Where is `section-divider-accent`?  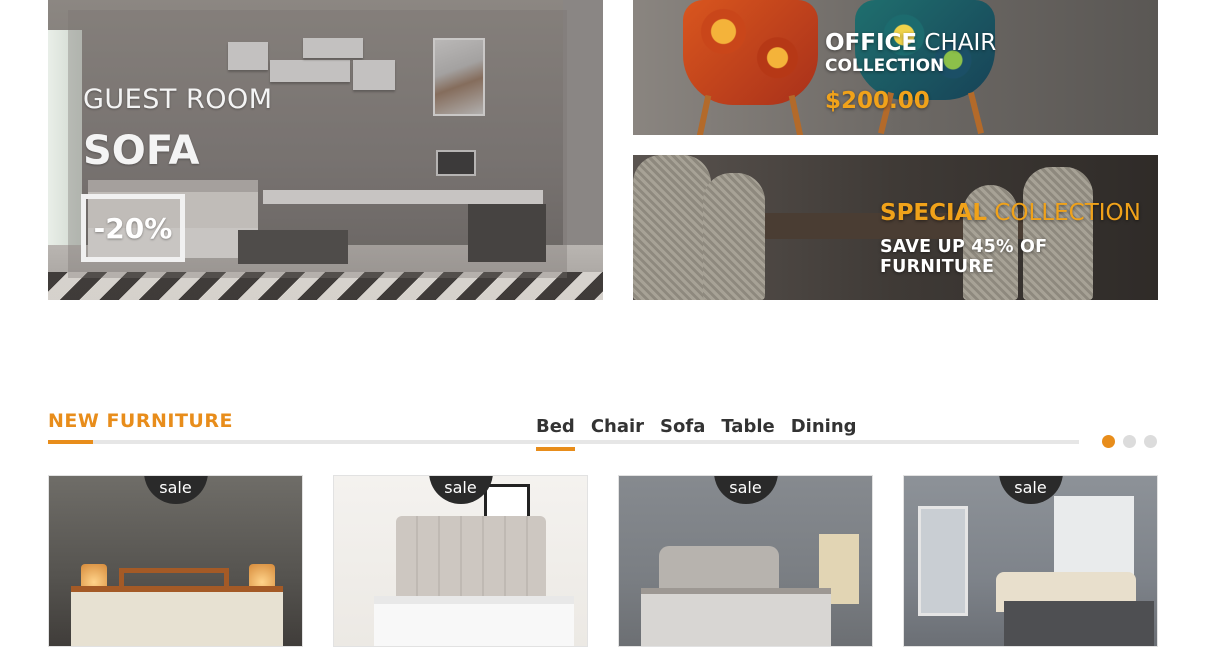 section-divider-accent is located at coordinates (70, 442).